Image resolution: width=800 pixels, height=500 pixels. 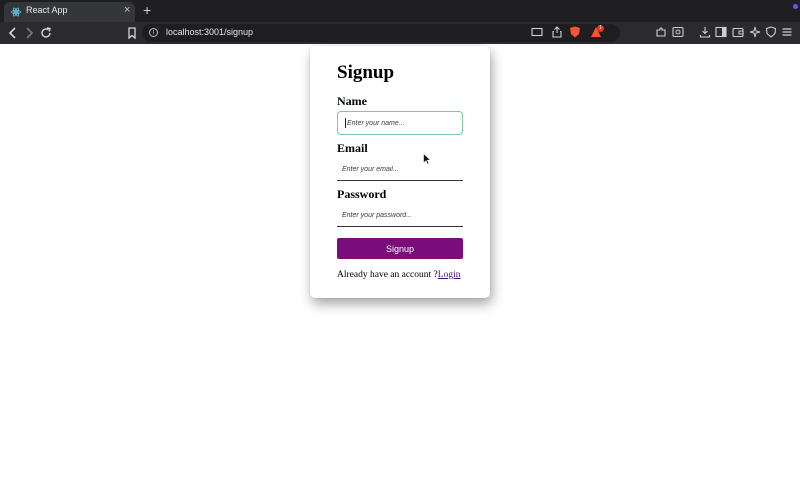 I want to click on share-icon, so click(x=557, y=32).